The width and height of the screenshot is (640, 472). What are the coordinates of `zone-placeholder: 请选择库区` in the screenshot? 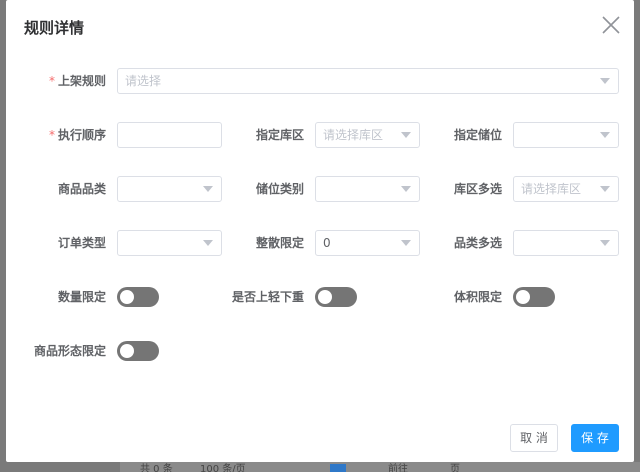 It's located at (353, 135).